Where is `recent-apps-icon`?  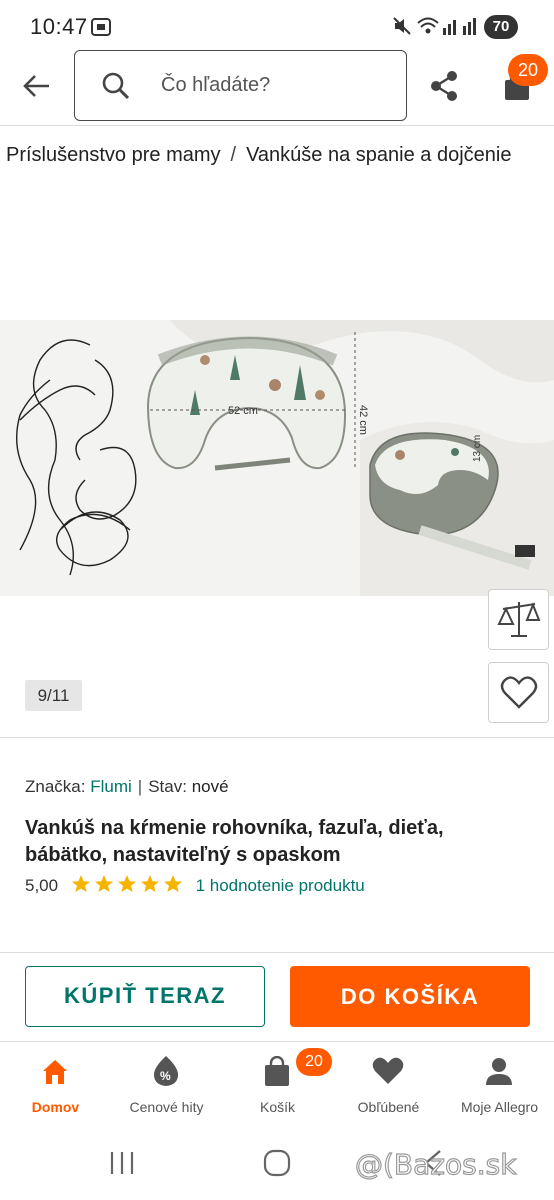 recent-apps-icon is located at coordinates (122, 1163).